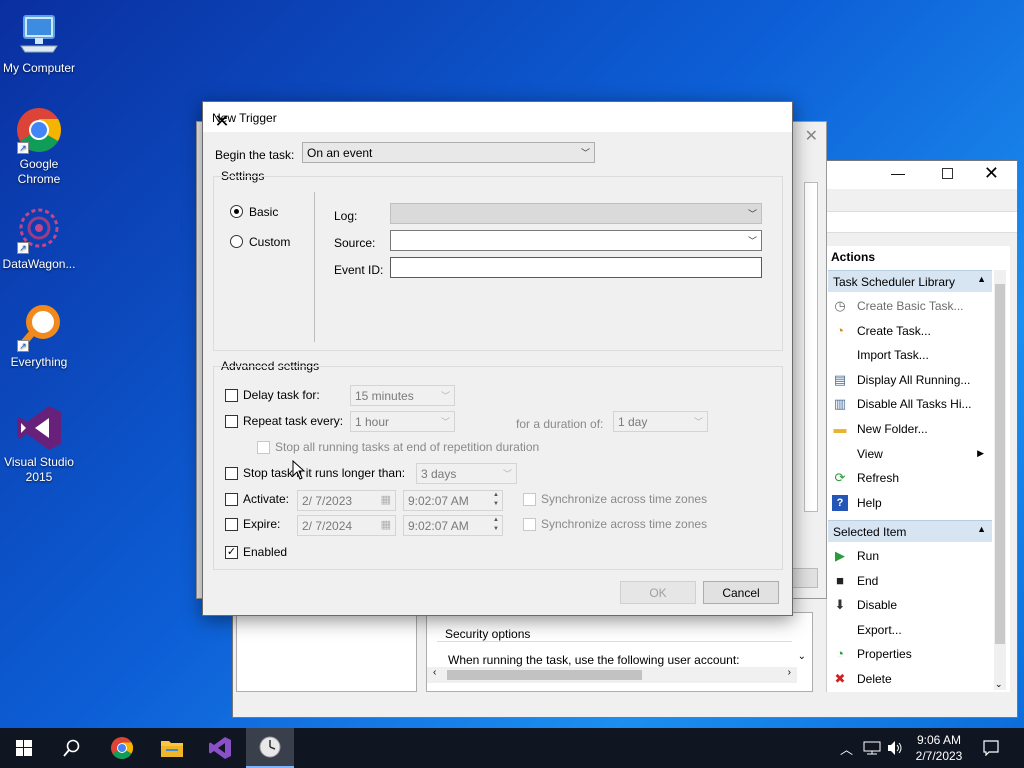  What do you see at coordinates (24, 748) in the screenshot?
I see `start-button` at bounding box center [24, 748].